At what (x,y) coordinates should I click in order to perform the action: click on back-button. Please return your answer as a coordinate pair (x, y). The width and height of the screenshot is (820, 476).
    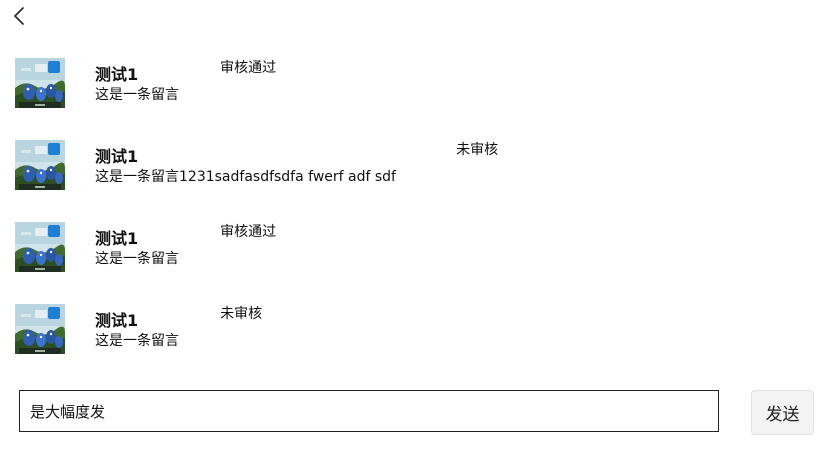
    Looking at the image, I should click on (19, 18).